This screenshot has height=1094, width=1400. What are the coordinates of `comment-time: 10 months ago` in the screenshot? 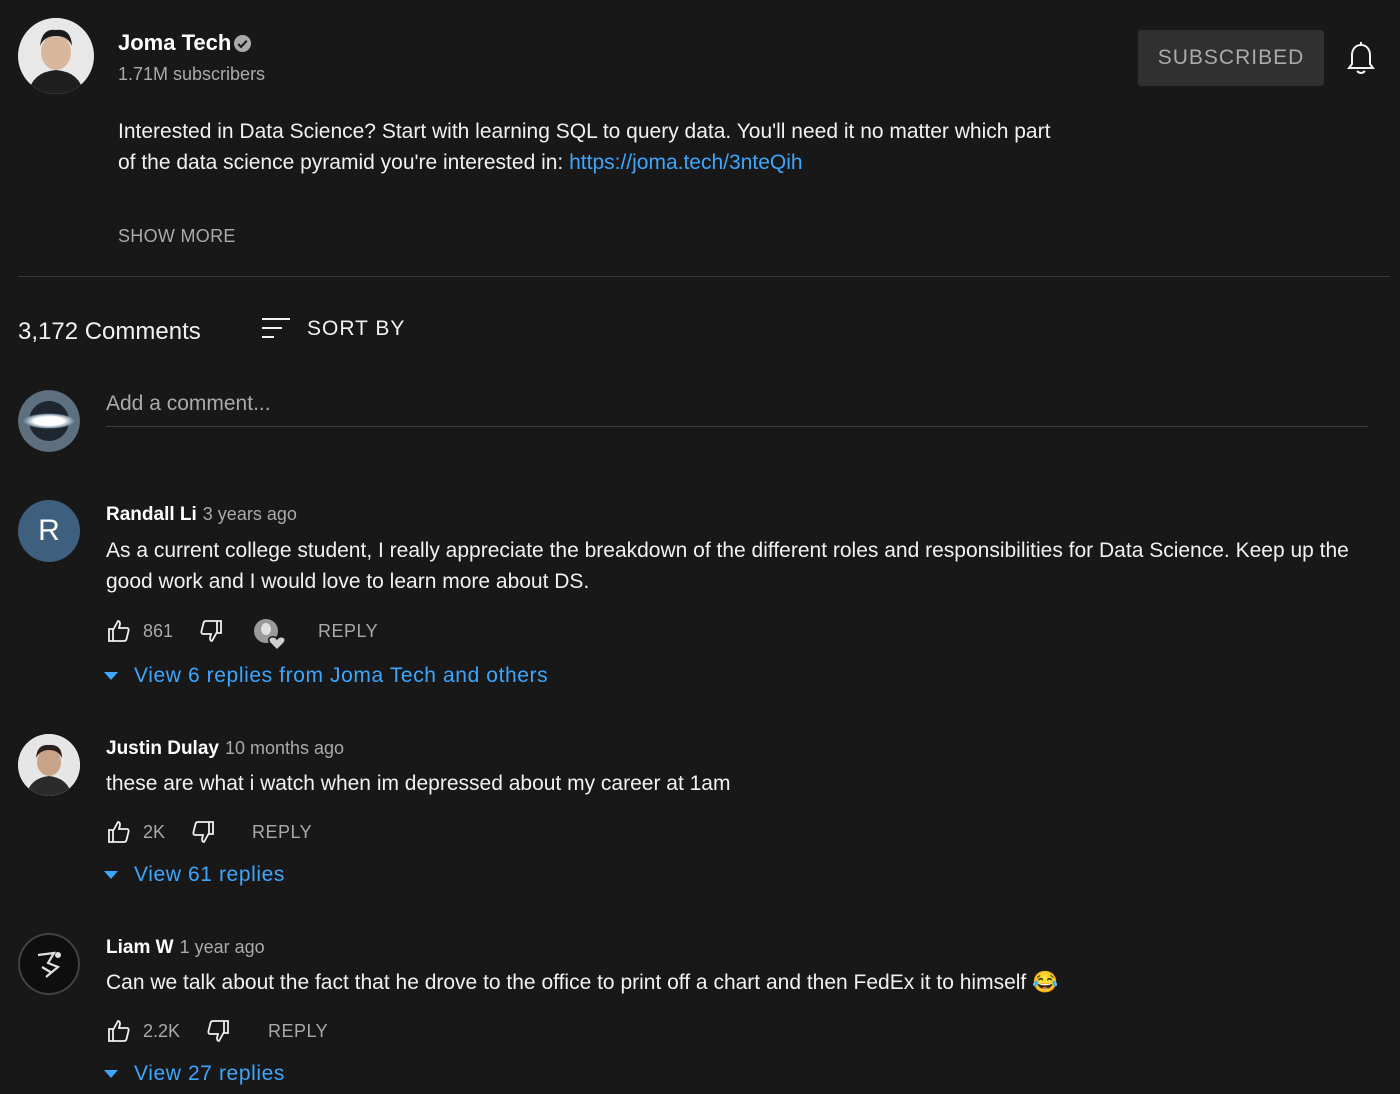 It's located at (284, 748).